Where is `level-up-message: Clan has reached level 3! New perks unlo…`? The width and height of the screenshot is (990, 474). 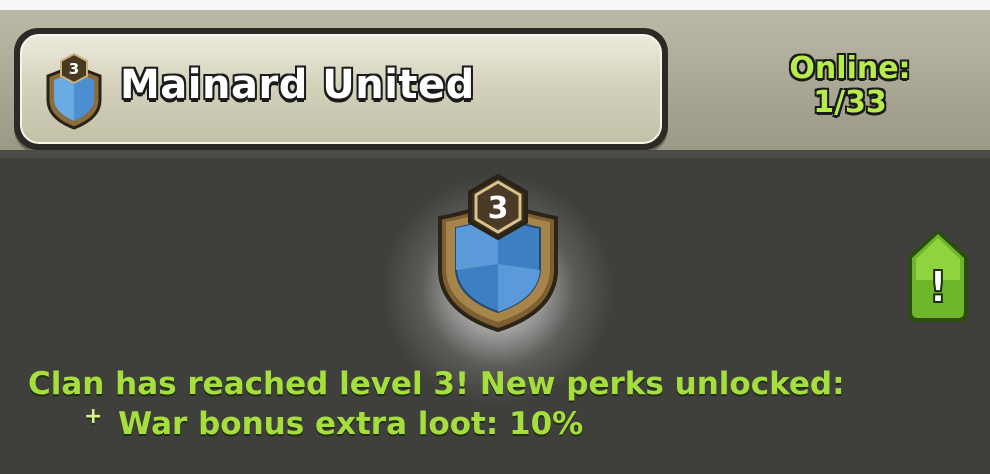 level-up-message: Clan has reached level 3! New perks unlo… is located at coordinates (436, 384).